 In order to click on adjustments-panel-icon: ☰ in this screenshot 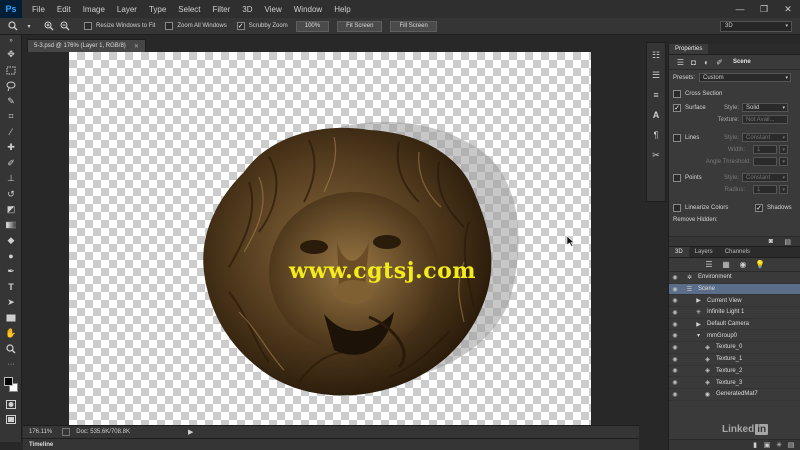, I will do `click(656, 75)`.